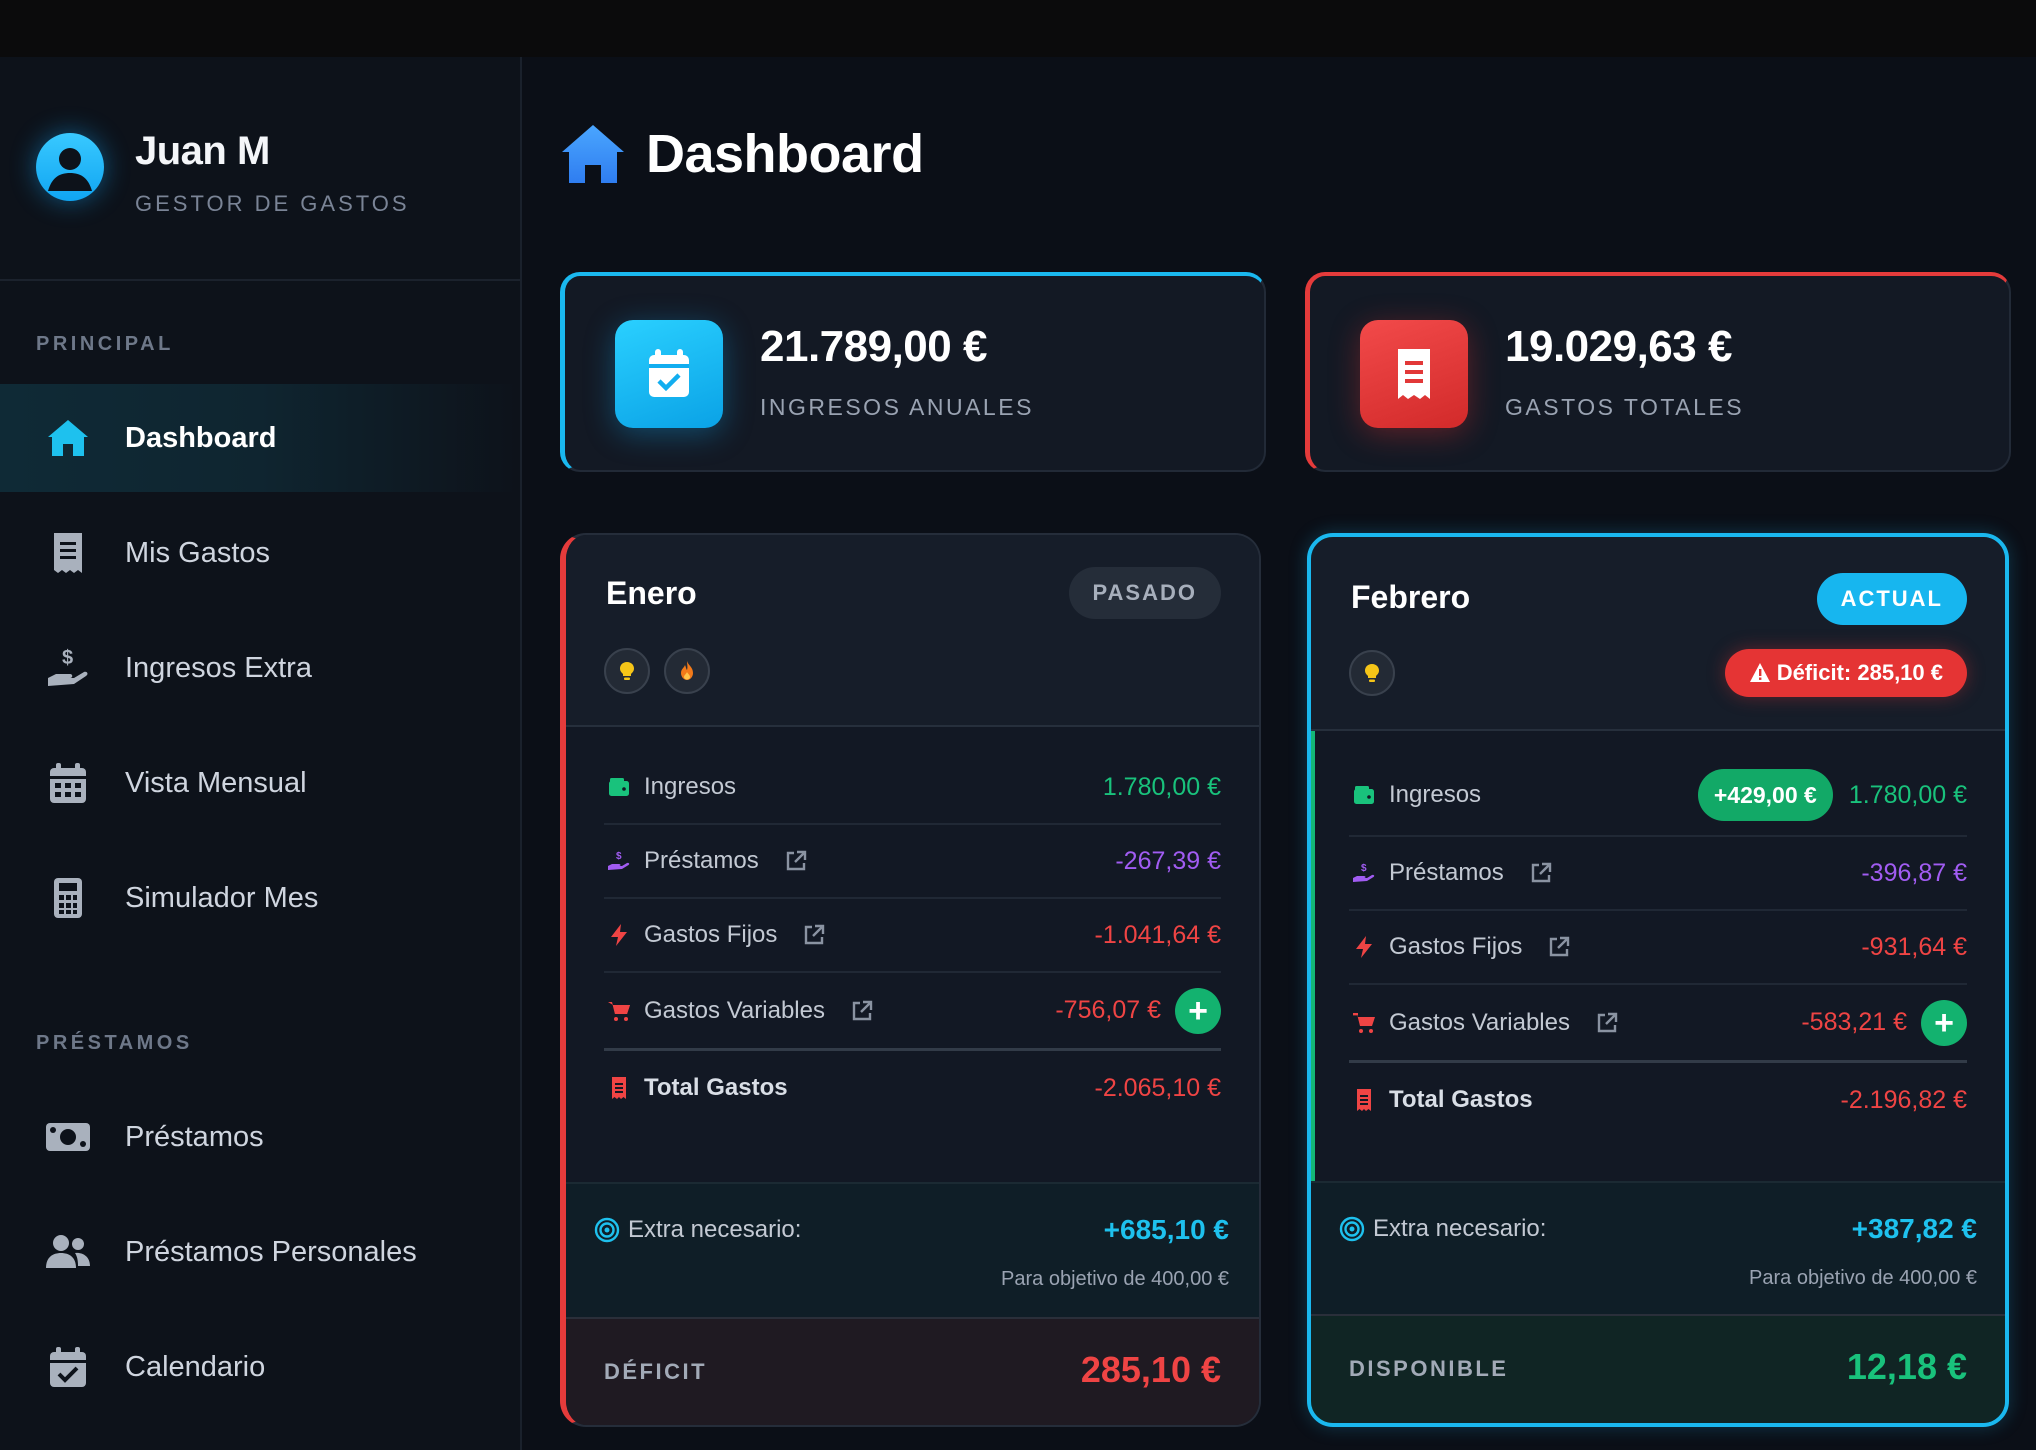 The image size is (2036, 1450). I want to click on row-value: -267,39 €, so click(1168, 860).